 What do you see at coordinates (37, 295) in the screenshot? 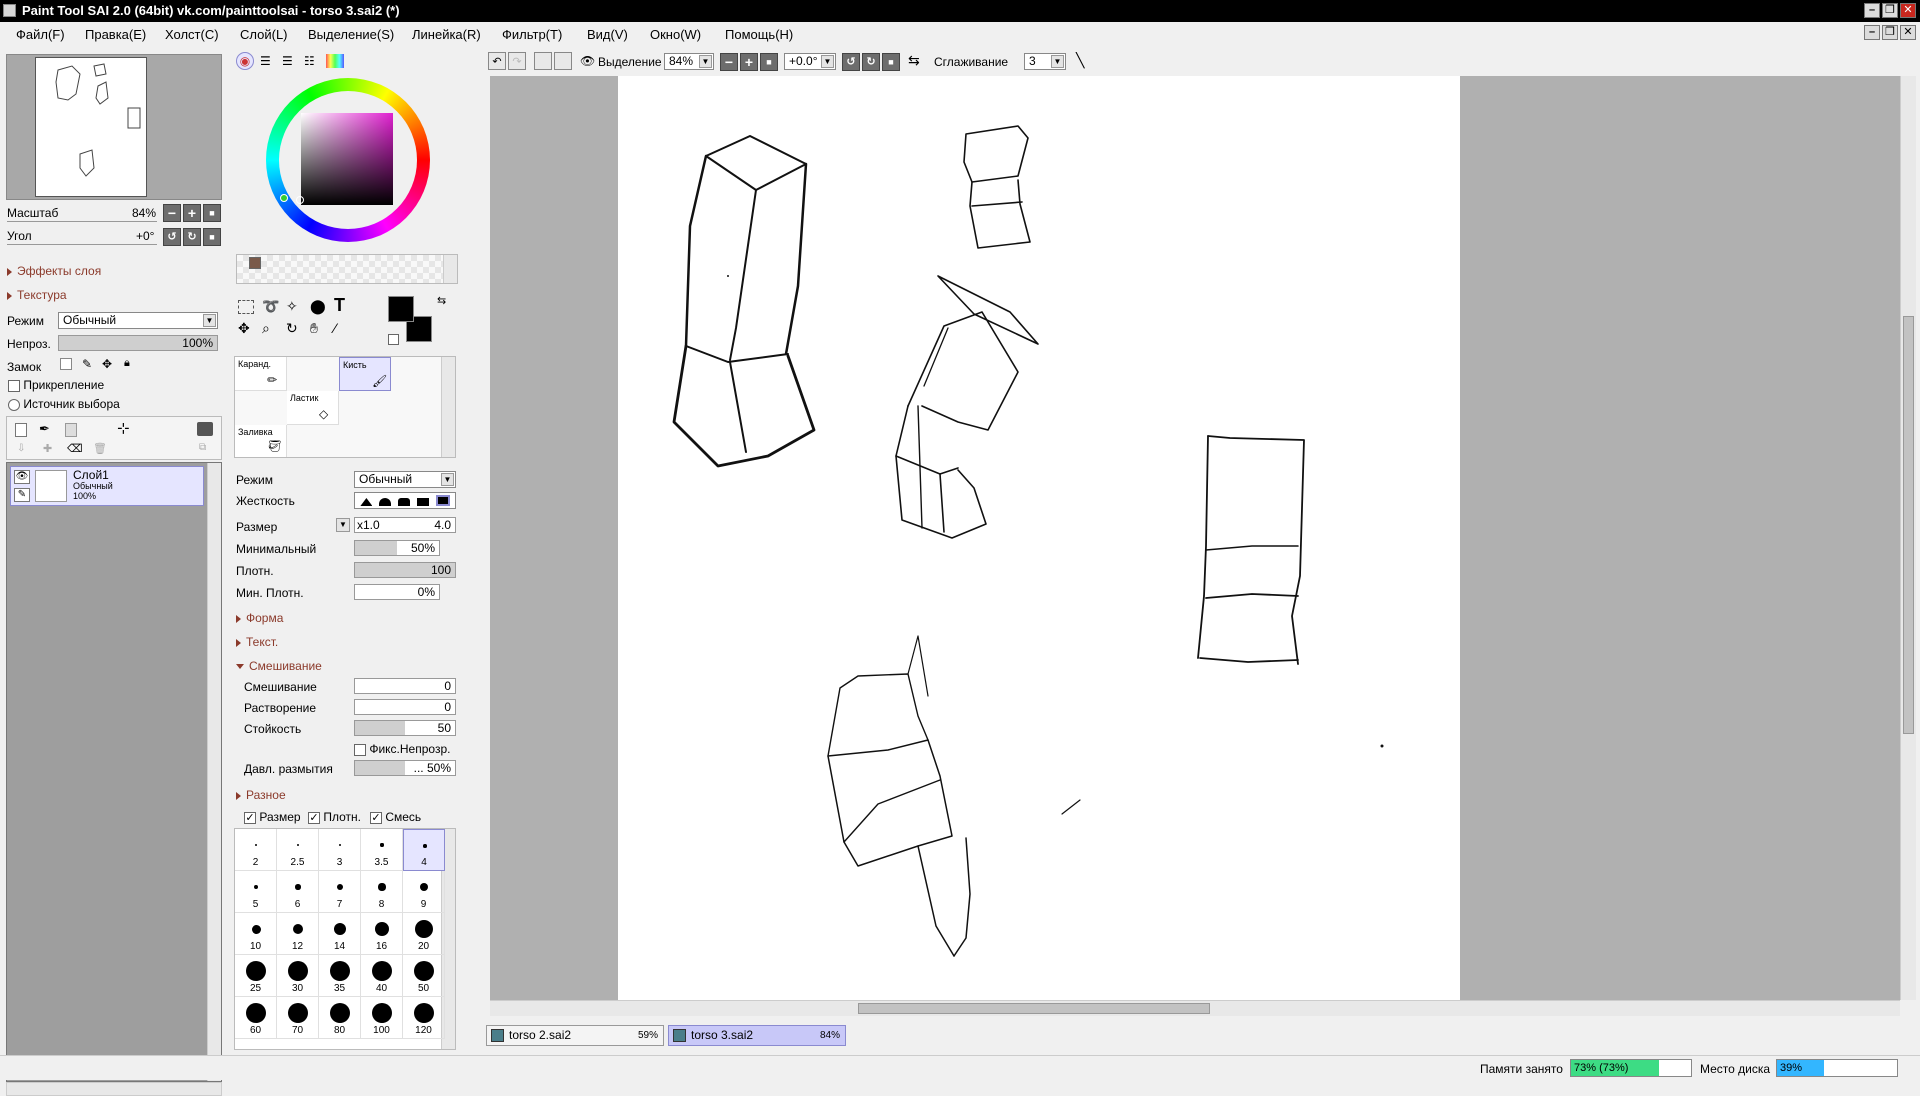
I see `texture-section: Текстура` at bounding box center [37, 295].